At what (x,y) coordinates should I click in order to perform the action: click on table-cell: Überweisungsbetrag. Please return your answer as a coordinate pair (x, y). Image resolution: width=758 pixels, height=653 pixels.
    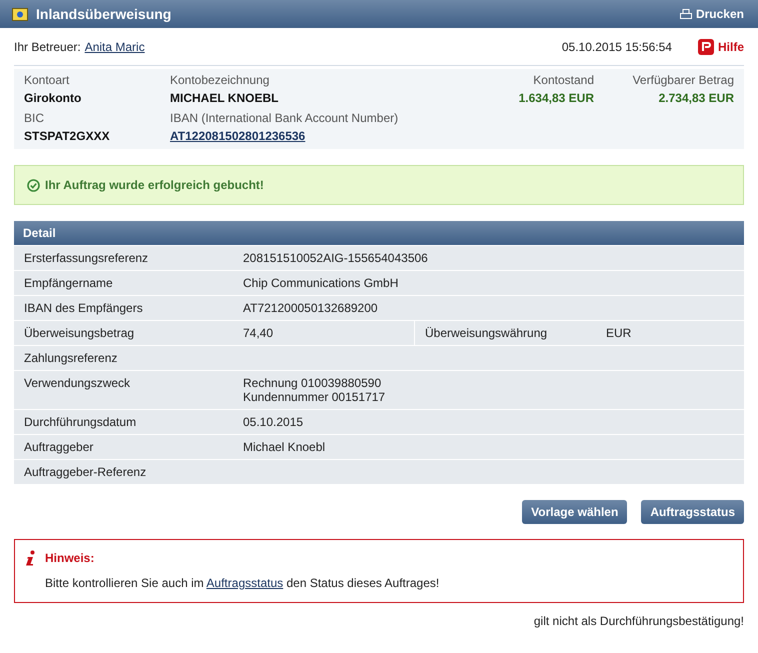
    Looking at the image, I should click on (123, 333).